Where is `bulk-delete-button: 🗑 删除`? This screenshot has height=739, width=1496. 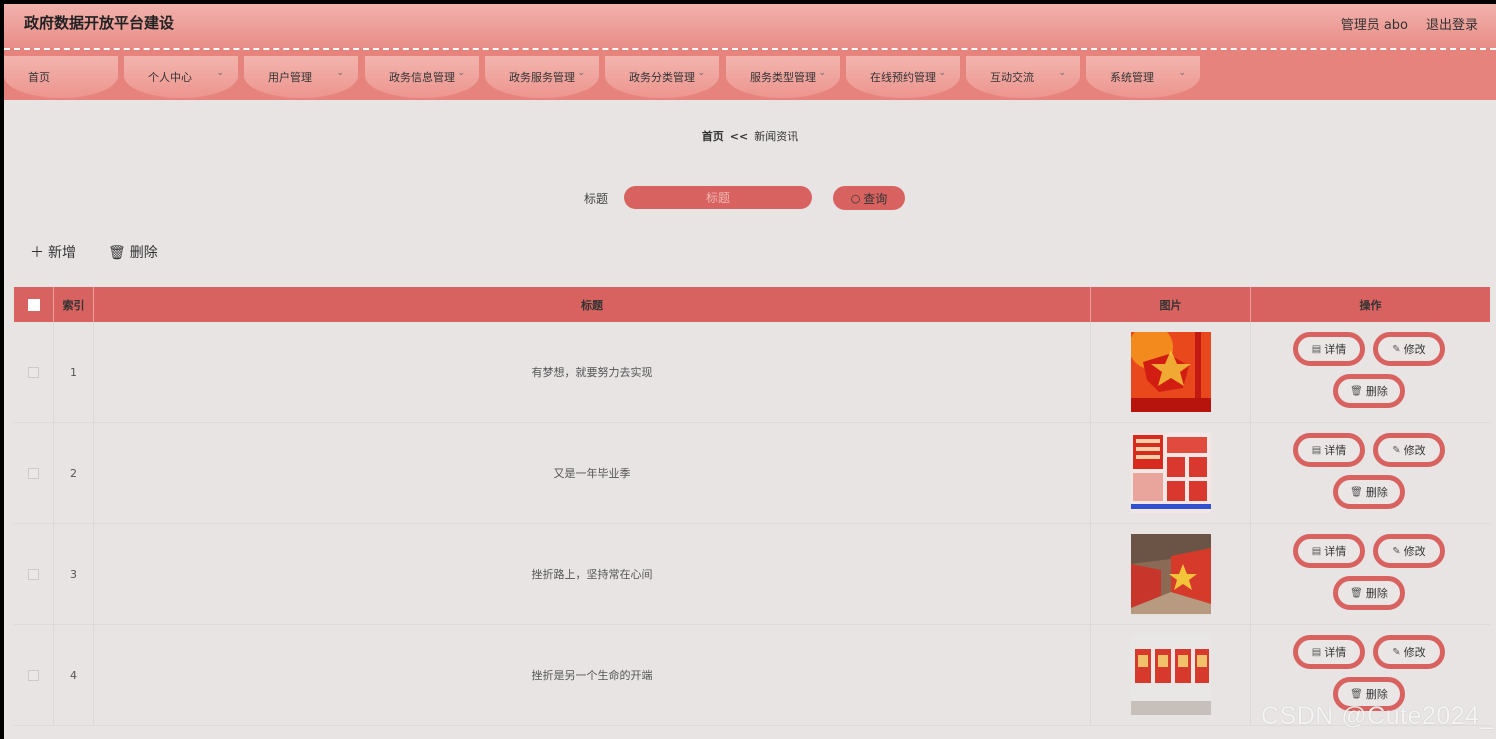
bulk-delete-button: 🗑 删除 is located at coordinates (133, 252).